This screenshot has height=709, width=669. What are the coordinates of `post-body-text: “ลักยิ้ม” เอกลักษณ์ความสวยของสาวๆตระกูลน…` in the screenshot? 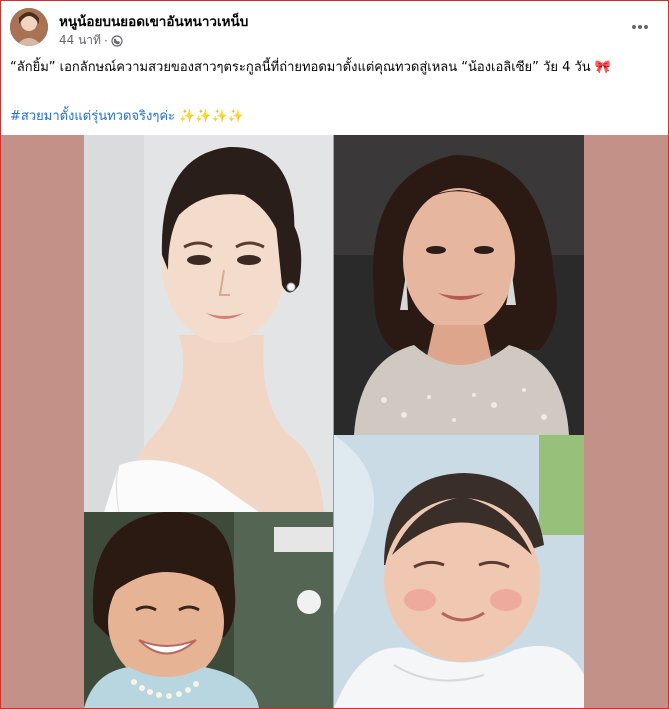 It's located at (310, 67).